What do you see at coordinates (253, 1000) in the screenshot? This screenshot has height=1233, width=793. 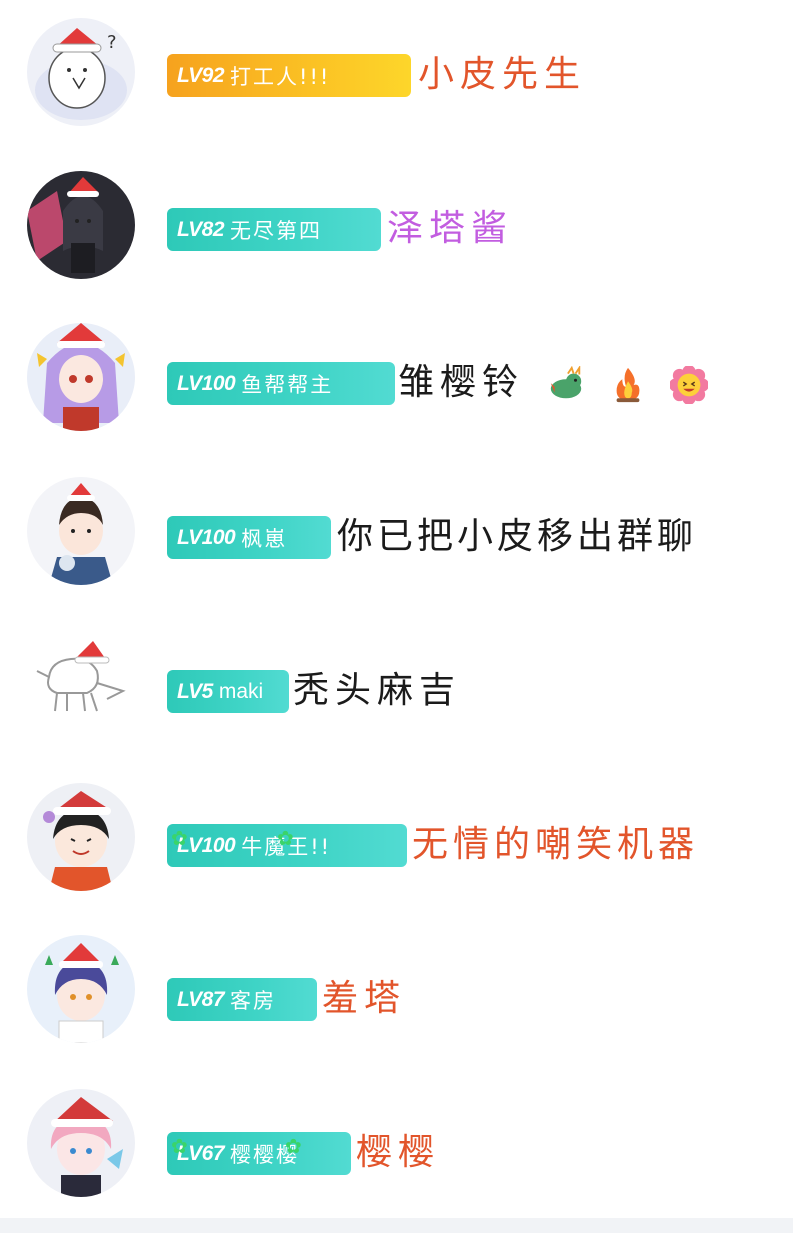 I see `group-title: 客房` at bounding box center [253, 1000].